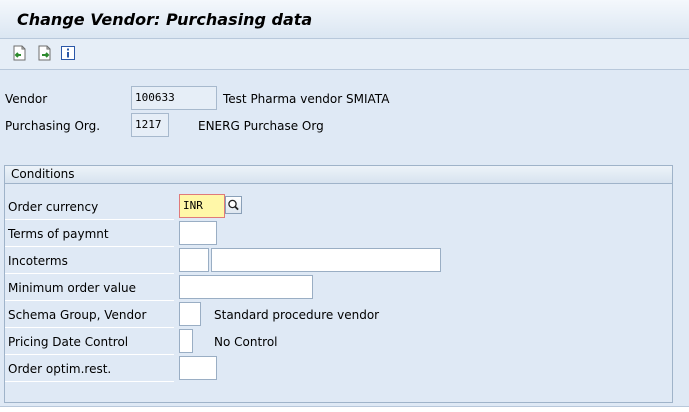 This screenshot has height=412, width=689. Describe the element at coordinates (165, 19) in the screenshot. I see `page-title: Change Vendor: Purchasing data` at that location.